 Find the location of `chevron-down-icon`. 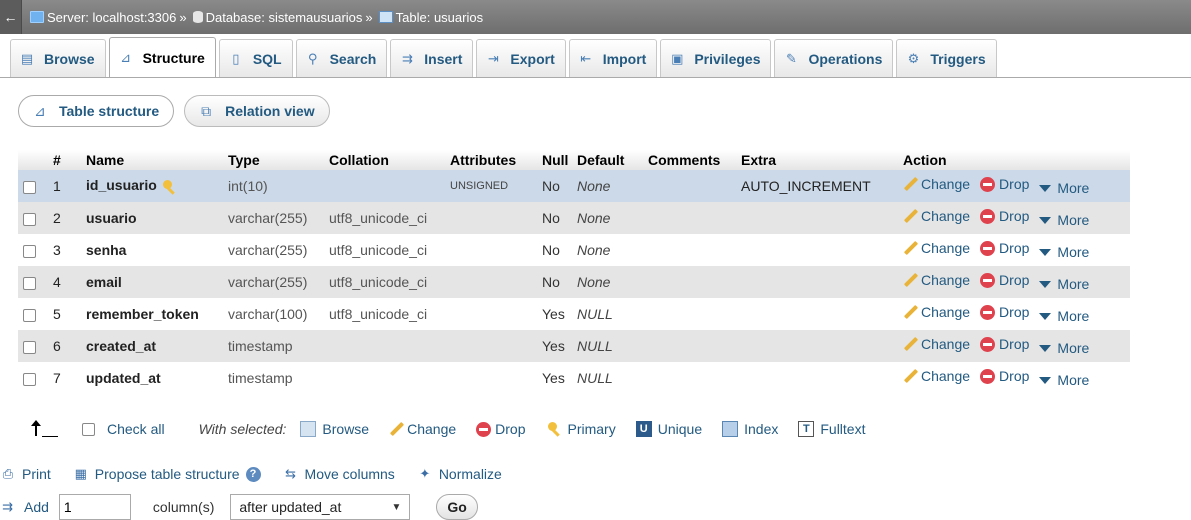

chevron-down-icon is located at coordinates (1045, 220).